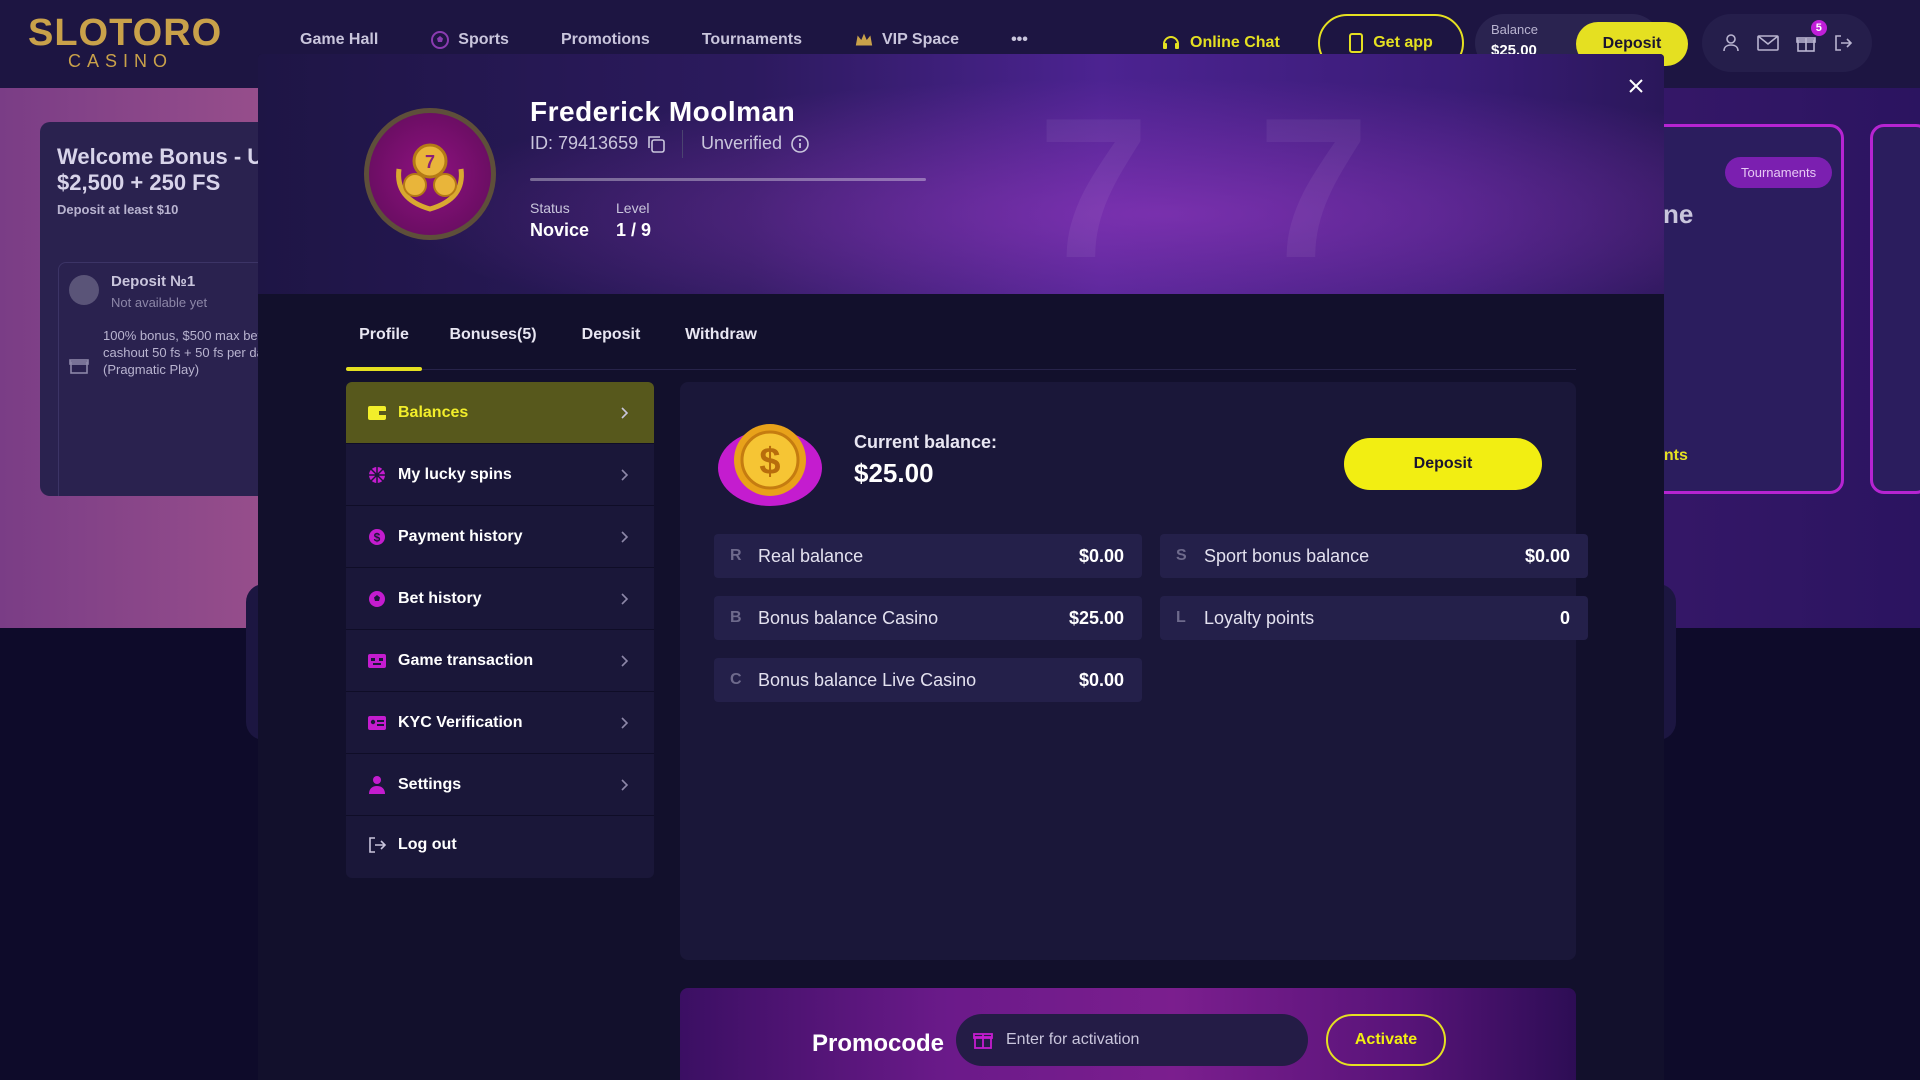  I want to click on mail-icon, so click(1768, 43).